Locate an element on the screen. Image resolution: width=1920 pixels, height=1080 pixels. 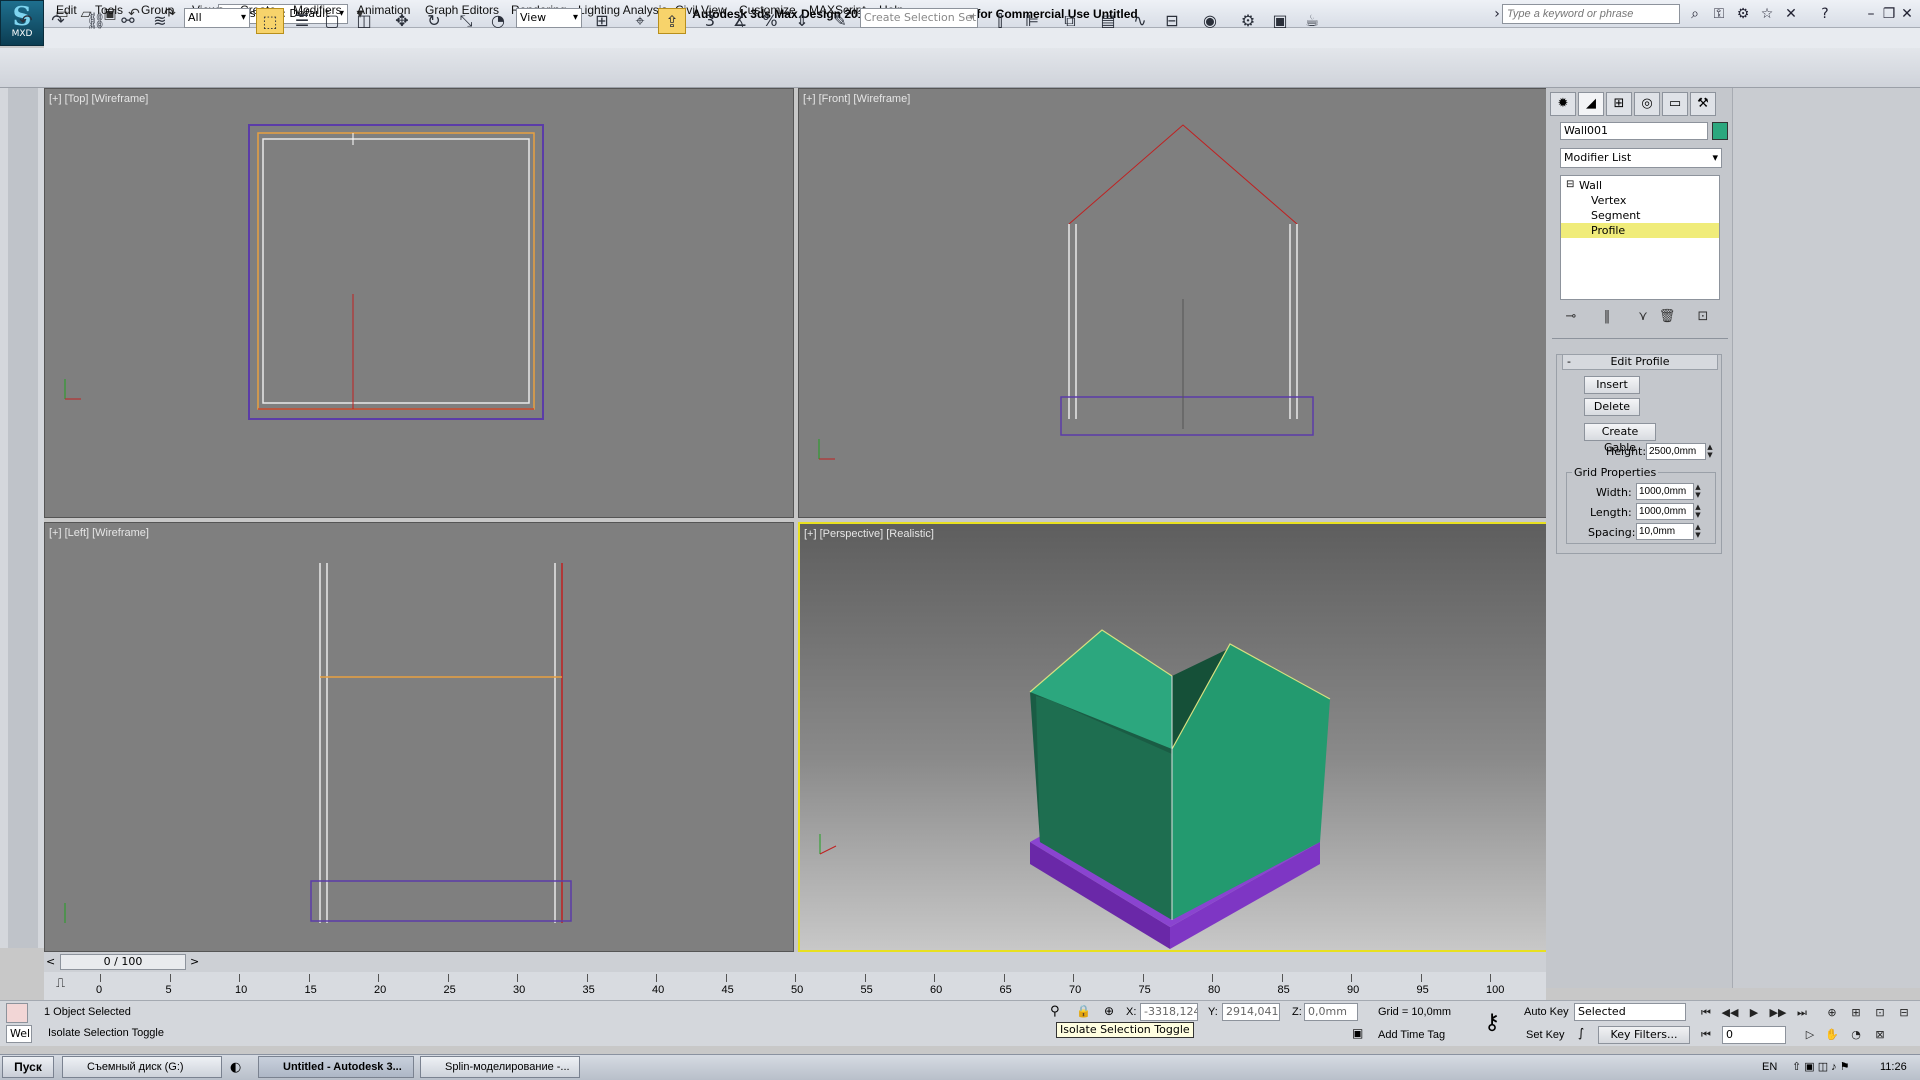
keyboard-shortcut-override-icon: ⇪ is located at coordinates (672, 21).